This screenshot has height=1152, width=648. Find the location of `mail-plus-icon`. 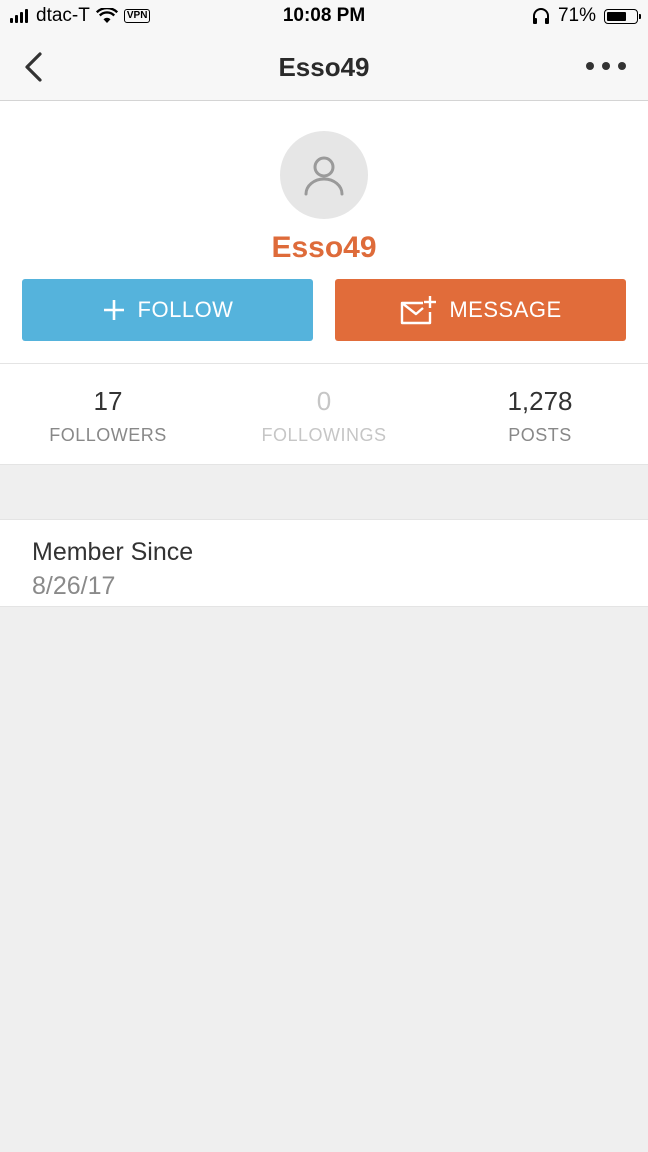

mail-plus-icon is located at coordinates (419, 310).